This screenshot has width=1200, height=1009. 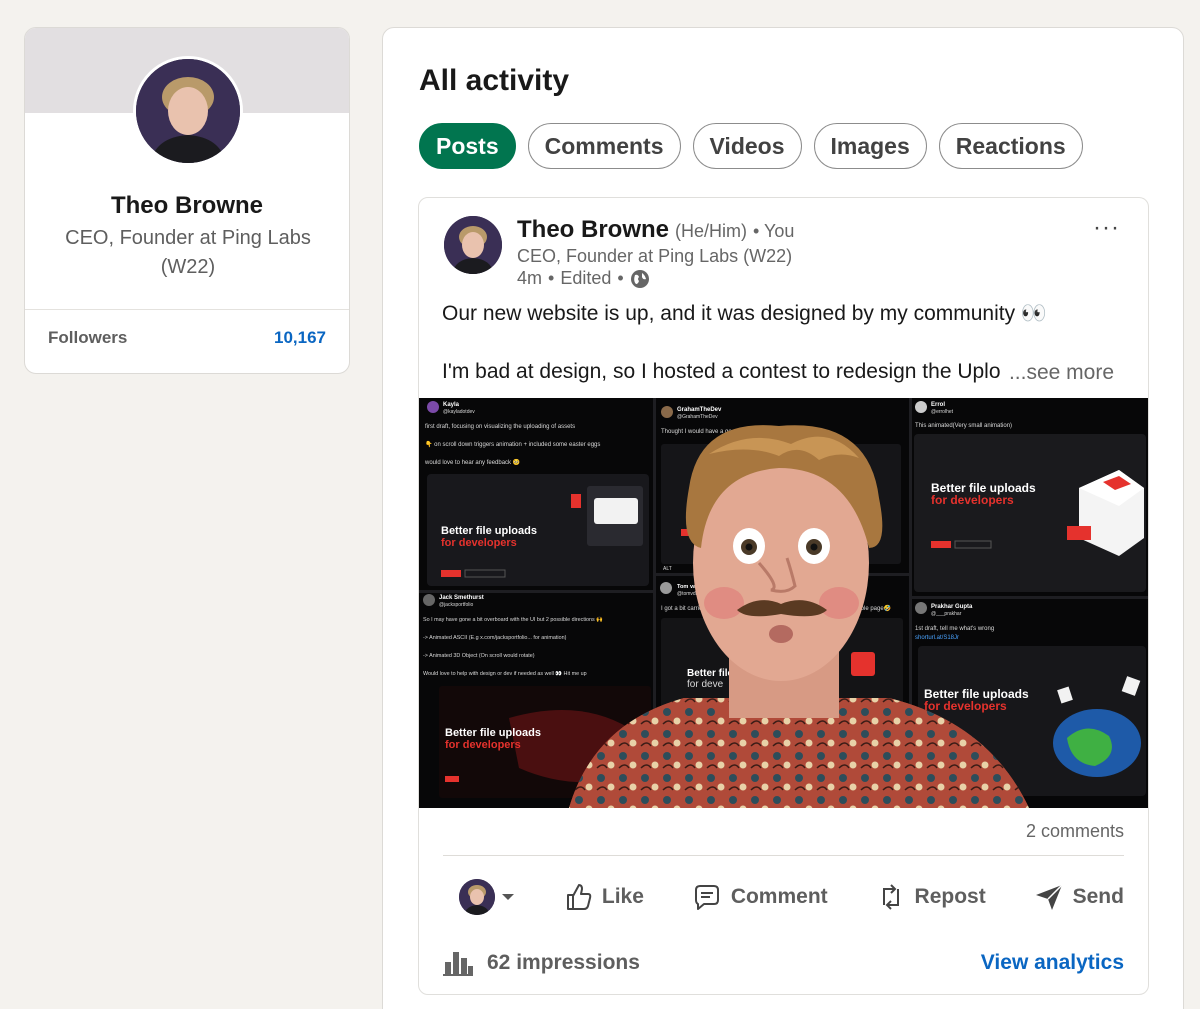 I want to click on author-avatar, so click(x=473, y=245).